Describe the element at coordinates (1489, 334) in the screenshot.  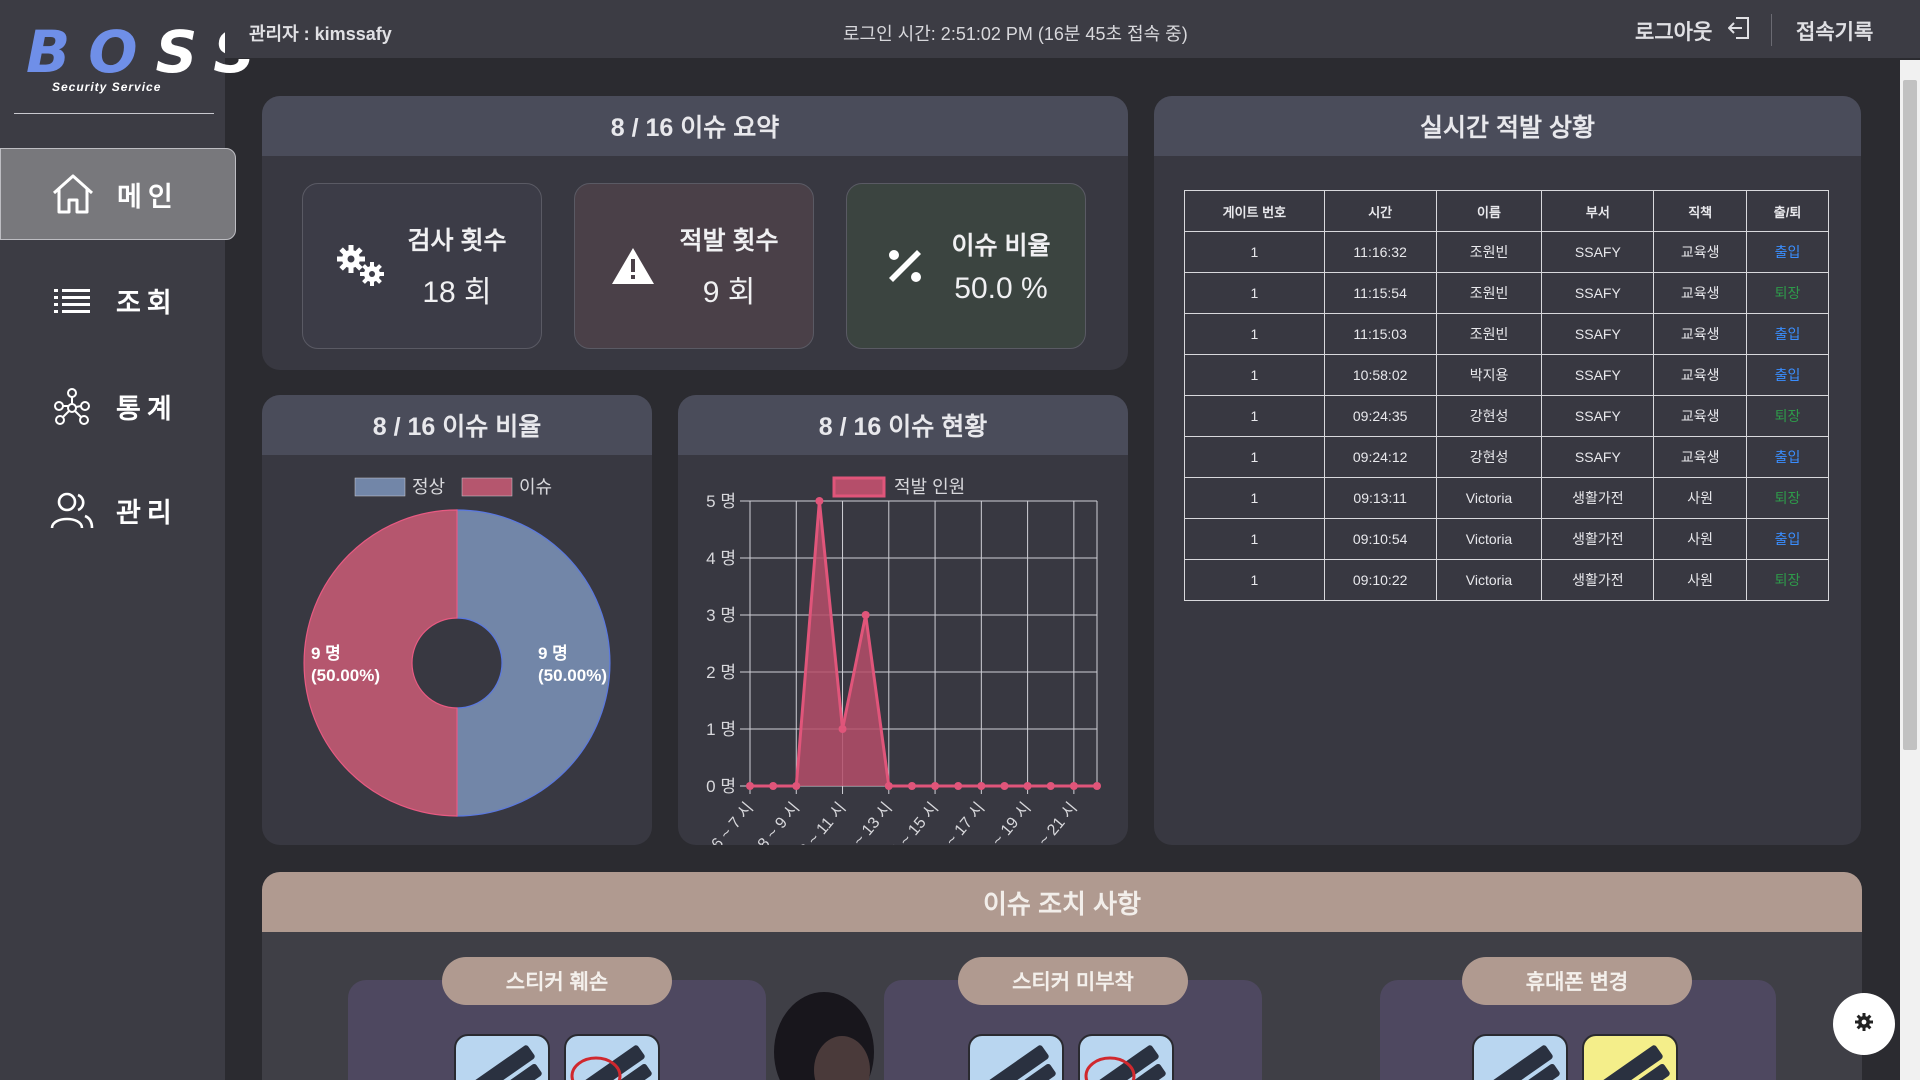
I see `table-cell: 조원빈` at that location.